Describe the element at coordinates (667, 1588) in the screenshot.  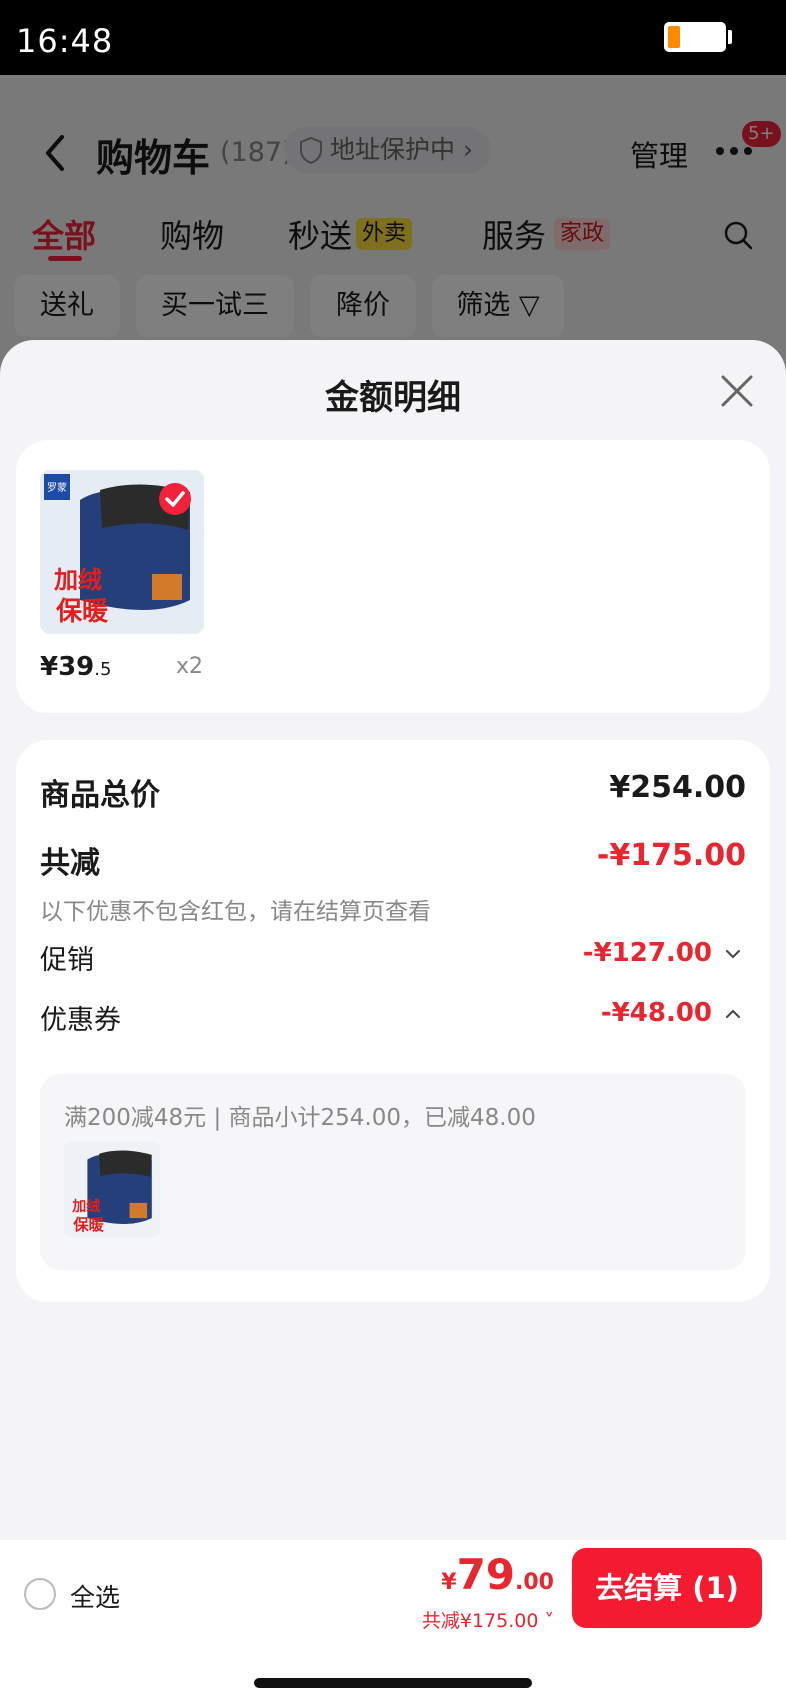
I see `checkout-button: 去结算 (1)` at that location.